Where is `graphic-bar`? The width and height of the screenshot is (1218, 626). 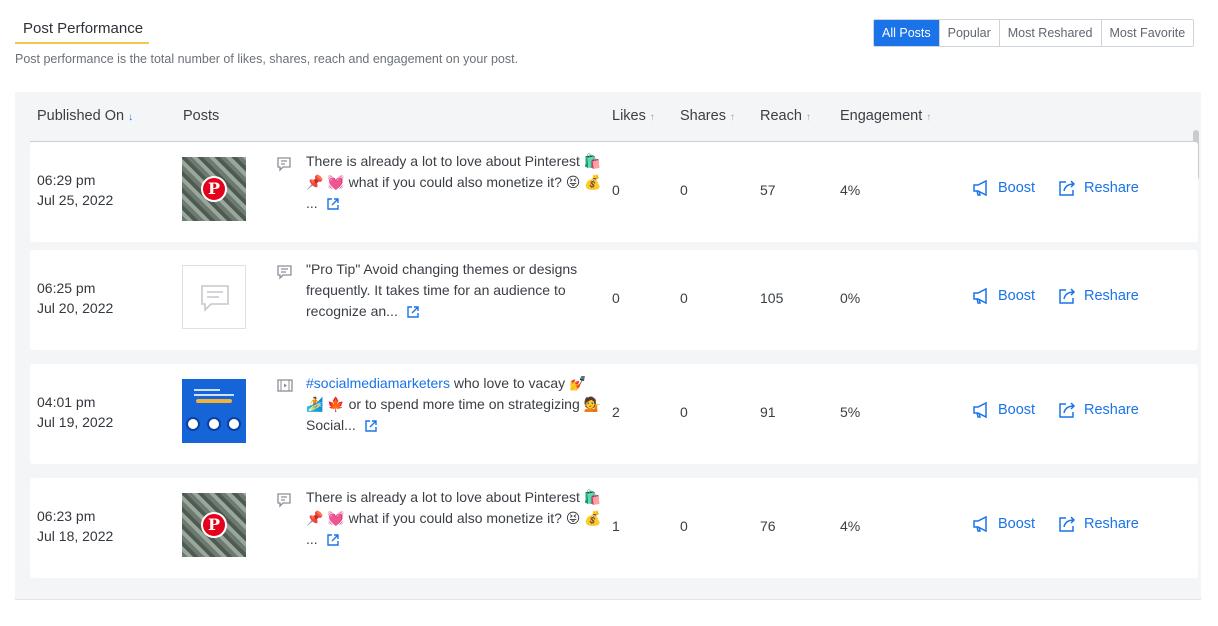 graphic-bar is located at coordinates (214, 401).